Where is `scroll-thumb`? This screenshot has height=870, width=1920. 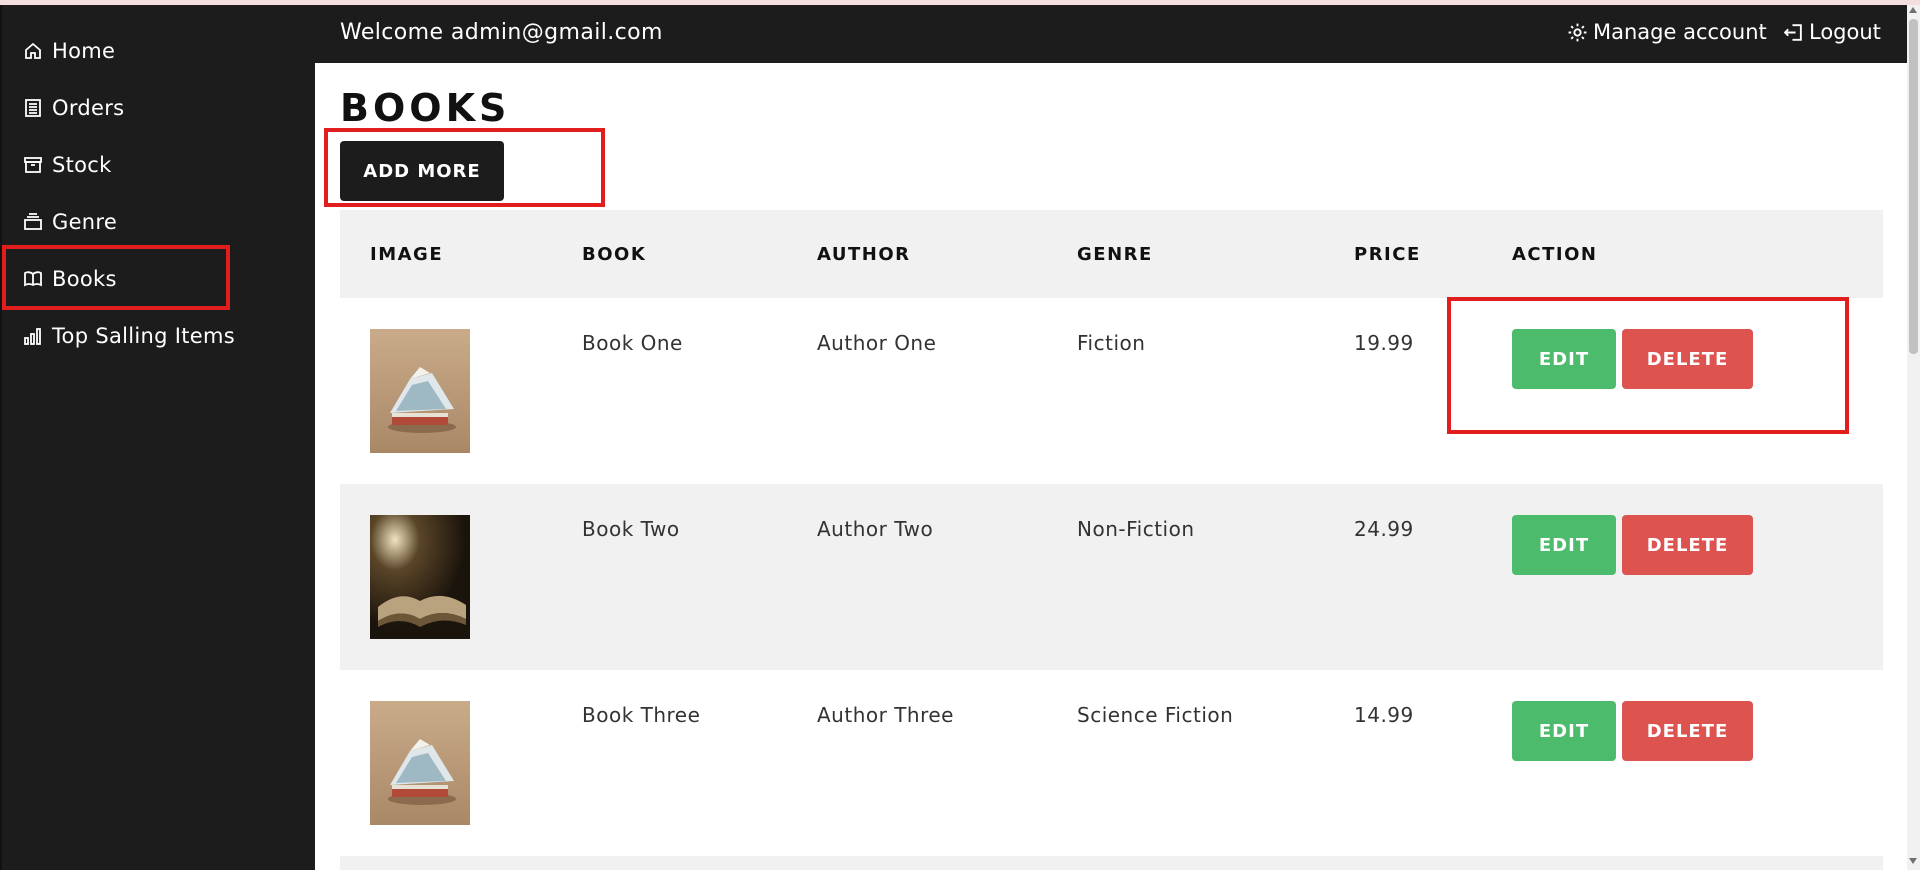 scroll-thumb is located at coordinates (1913, 186).